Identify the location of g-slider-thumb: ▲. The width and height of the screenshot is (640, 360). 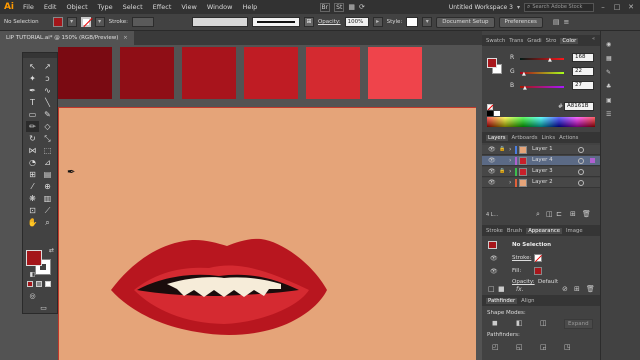
(524, 74).